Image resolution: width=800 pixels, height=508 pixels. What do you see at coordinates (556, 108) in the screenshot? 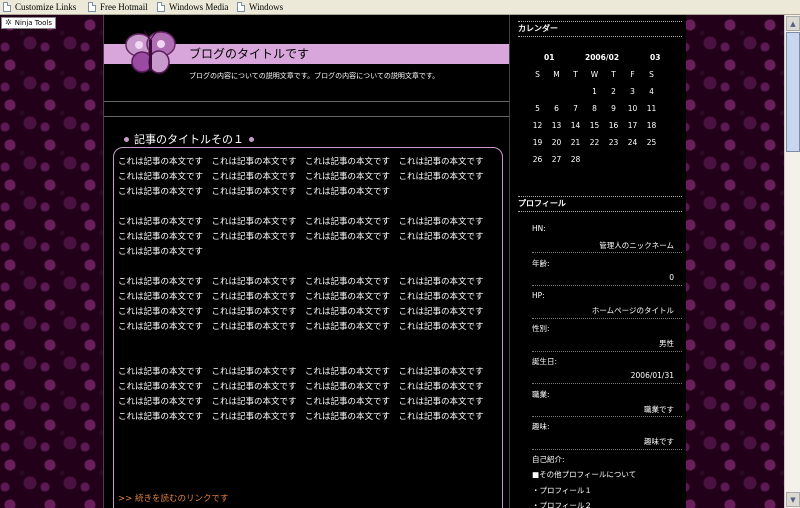
I see `calendar-day: 6` at bounding box center [556, 108].